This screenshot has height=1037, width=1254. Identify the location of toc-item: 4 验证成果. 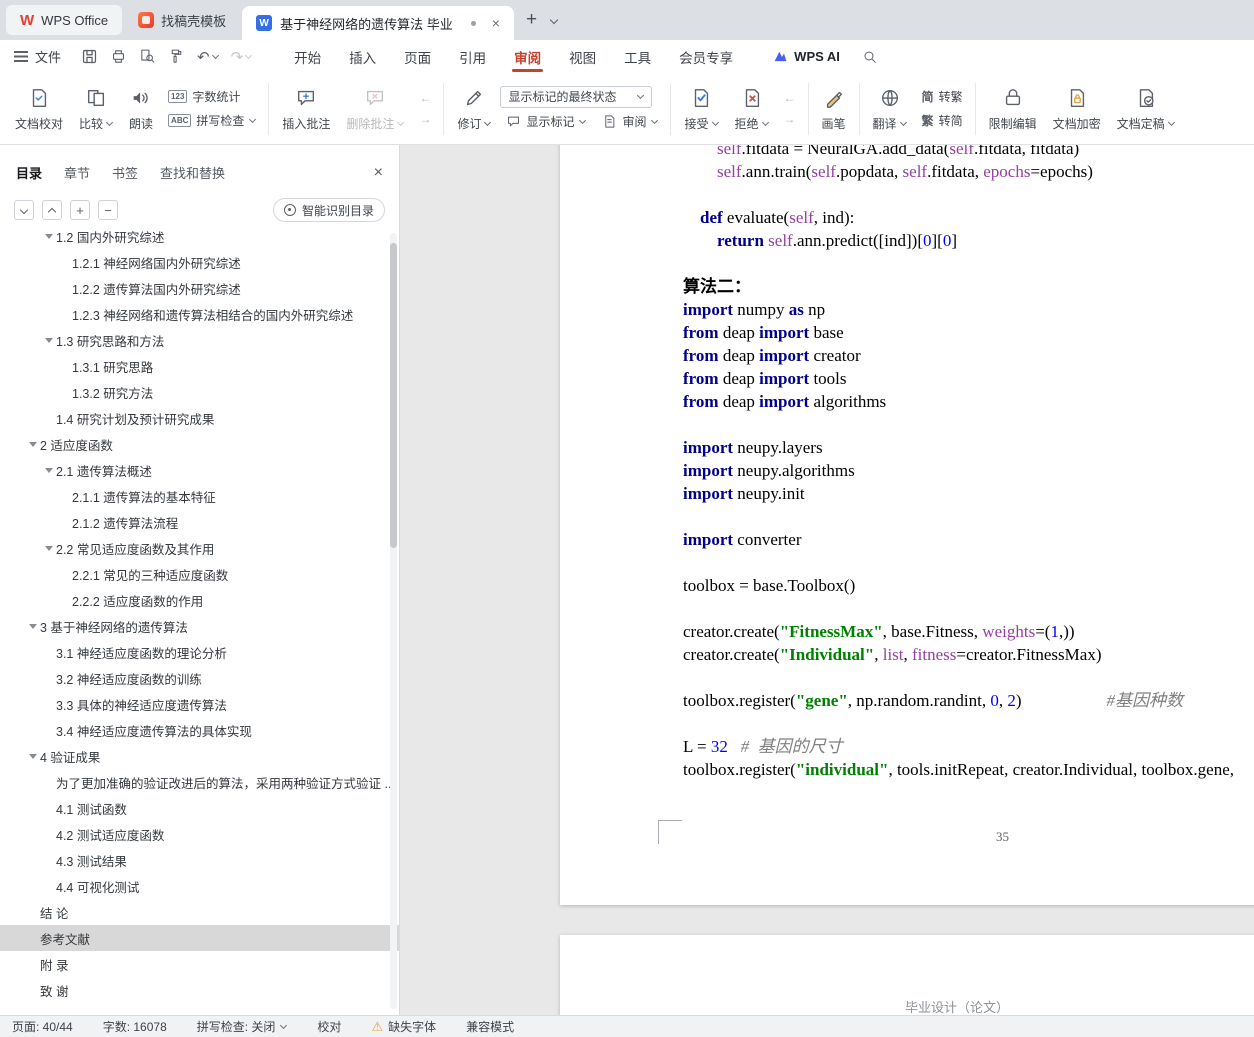
(199, 756).